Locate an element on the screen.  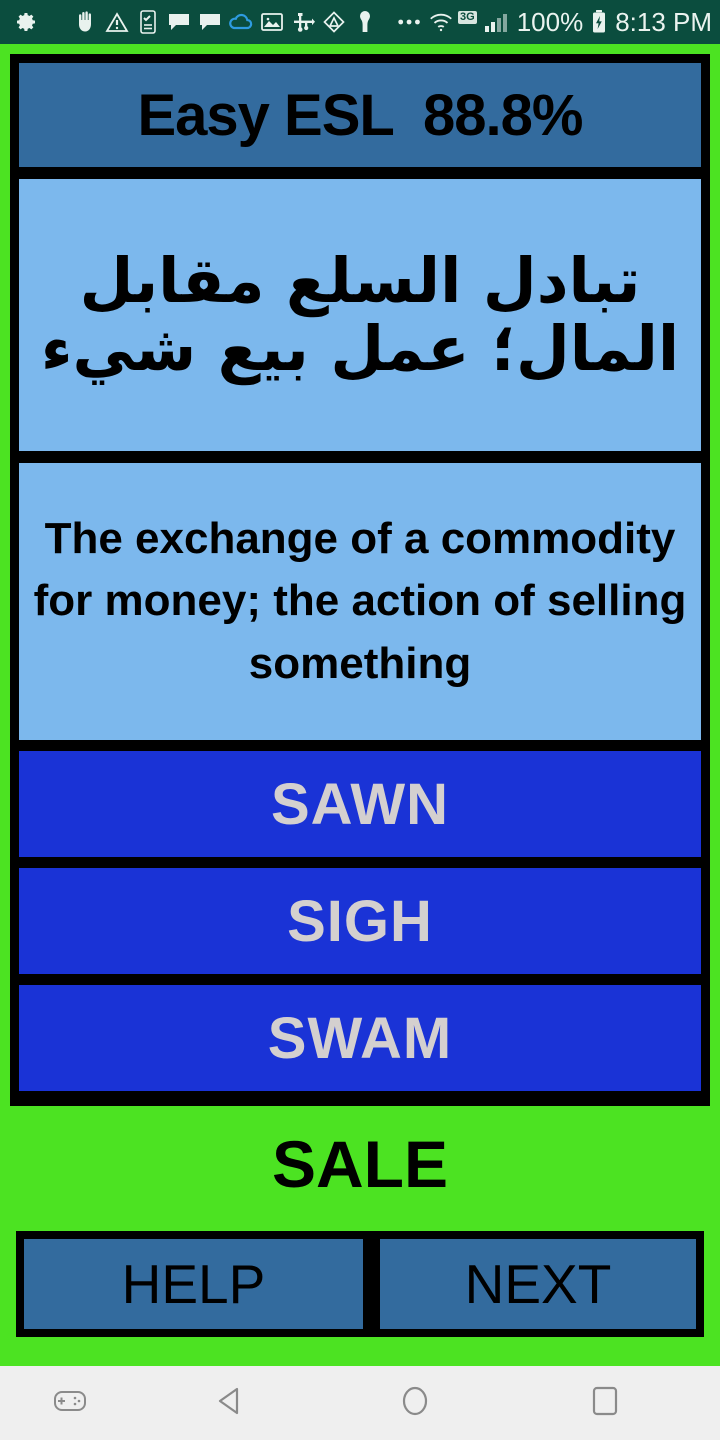
network-type-badge: 3G is located at coordinates (467, 17).